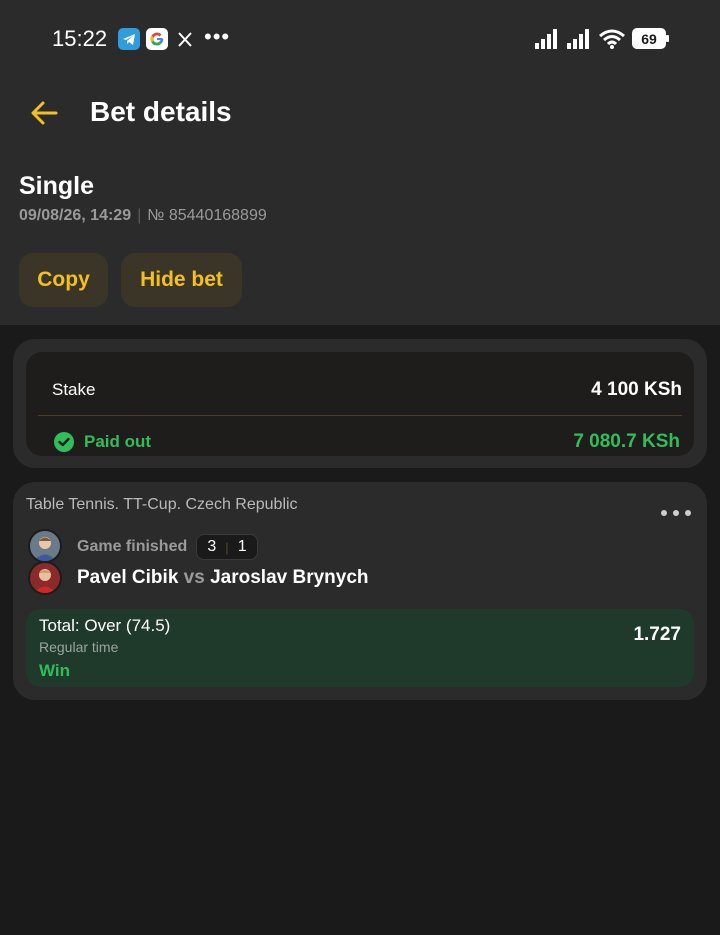 The image size is (720, 935). What do you see at coordinates (118, 441) in the screenshot?
I see `paid-out-label: Paid out` at bounding box center [118, 441].